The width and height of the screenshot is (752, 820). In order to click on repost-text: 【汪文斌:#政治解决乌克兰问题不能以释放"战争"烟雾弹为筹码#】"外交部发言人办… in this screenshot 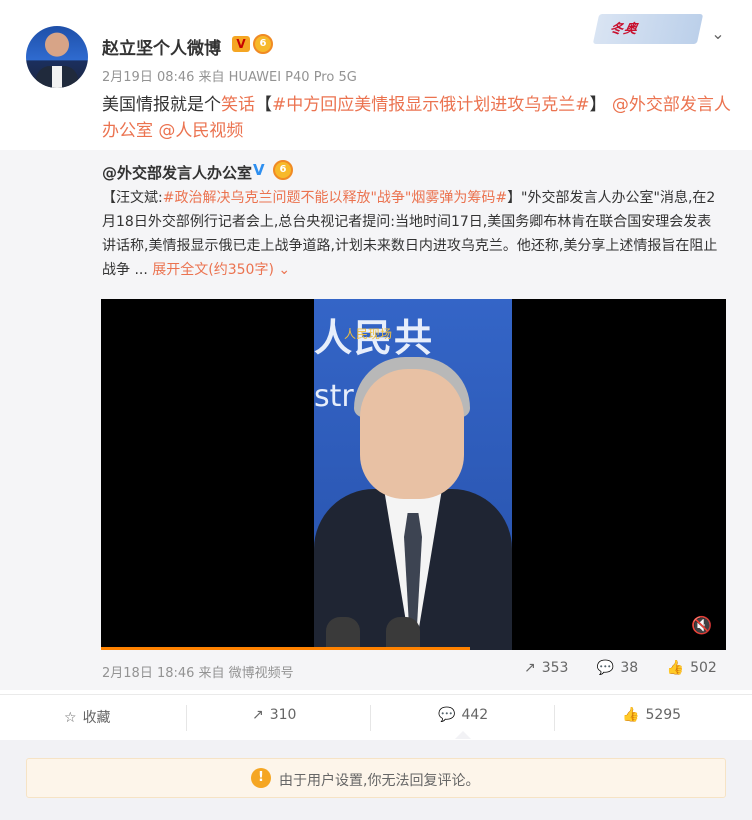, I will do `click(413, 234)`.